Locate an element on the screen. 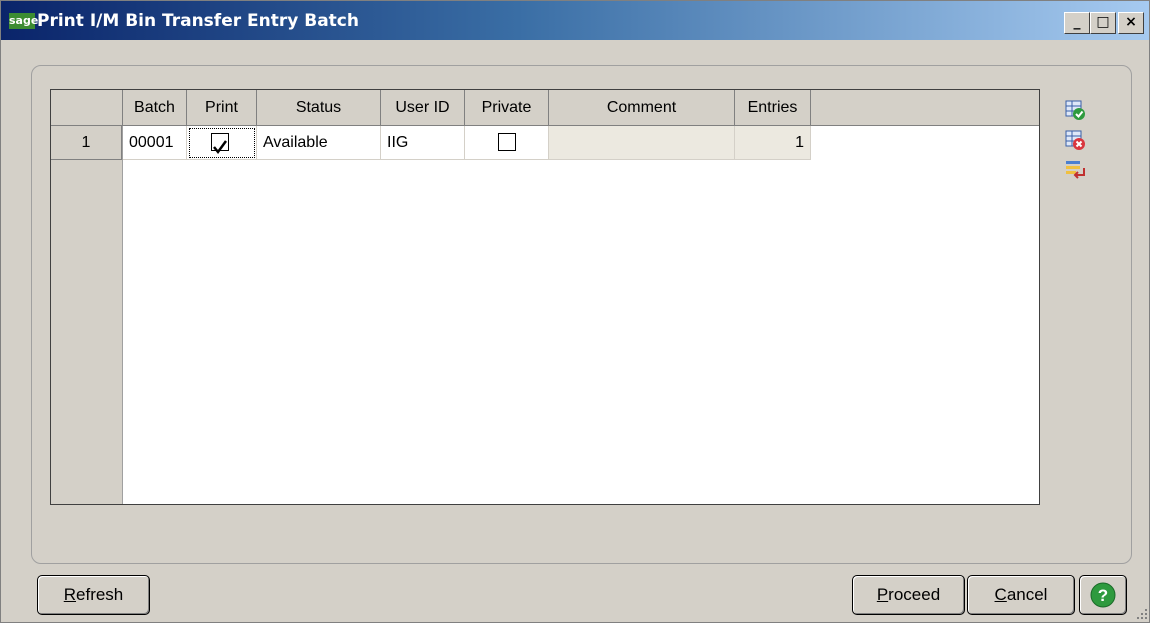 The image size is (1150, 623). column-header-status: Status is located at coordinates (319, 108).